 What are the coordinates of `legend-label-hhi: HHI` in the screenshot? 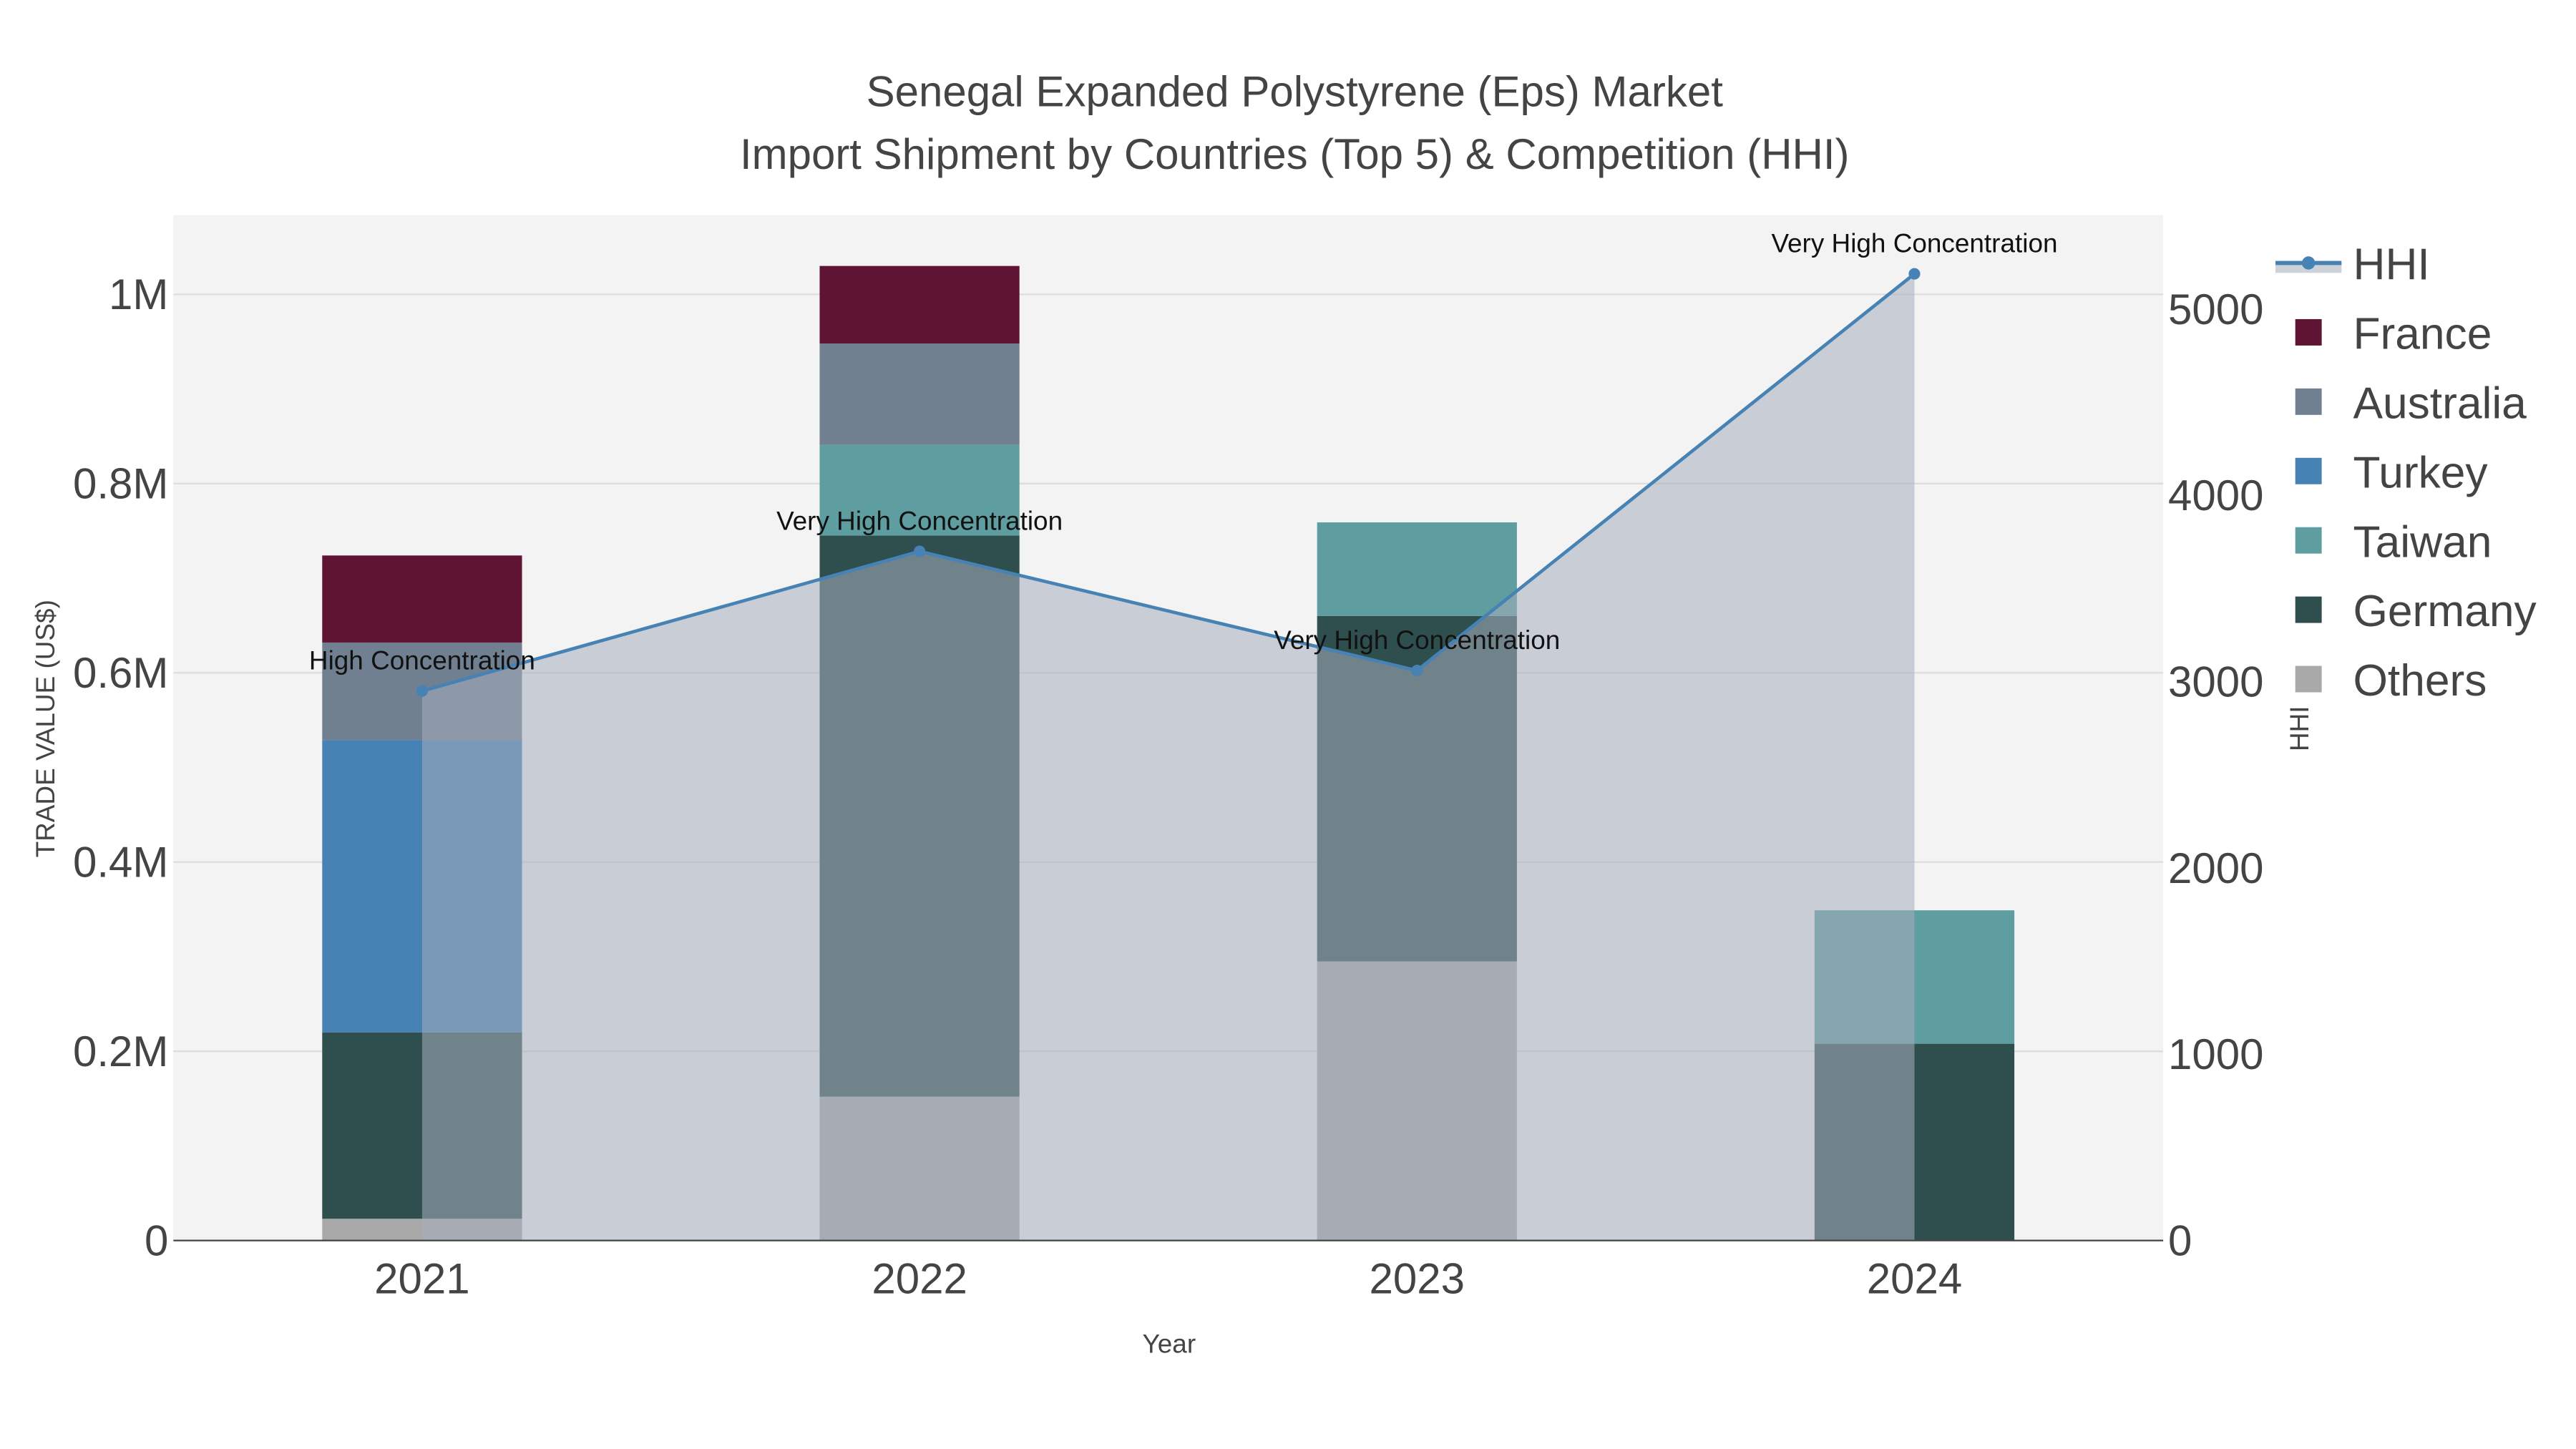 It's located at (2391, 265).